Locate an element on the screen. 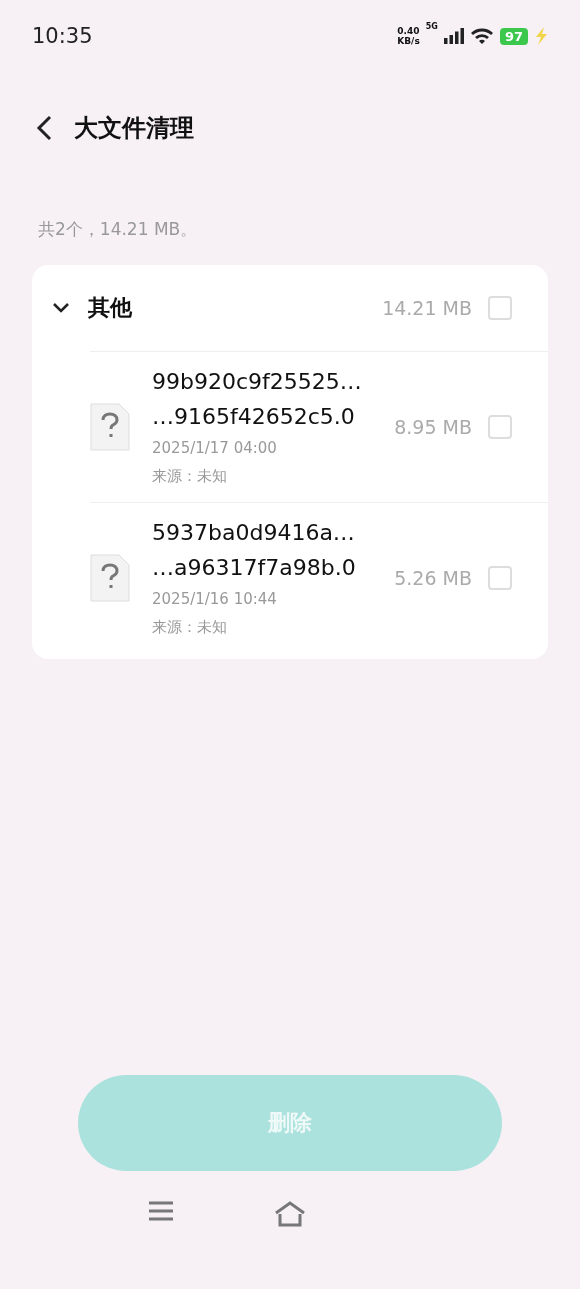  file-name: …a96317f7a98b.0 is located at coordinates (254, 568).